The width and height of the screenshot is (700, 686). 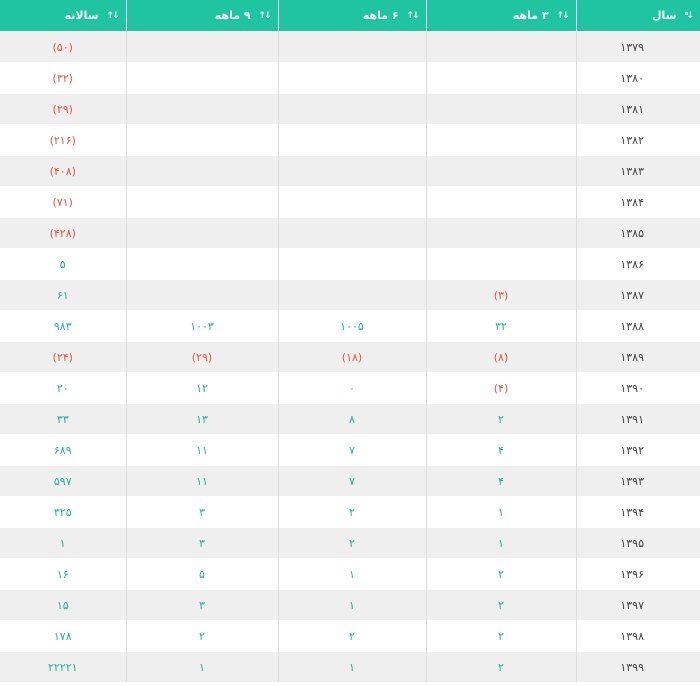 What do you see at coordinates (63, 419) in the screenshot?
I see `annual-cell: ۳۳` at bounding box center [63, 419].